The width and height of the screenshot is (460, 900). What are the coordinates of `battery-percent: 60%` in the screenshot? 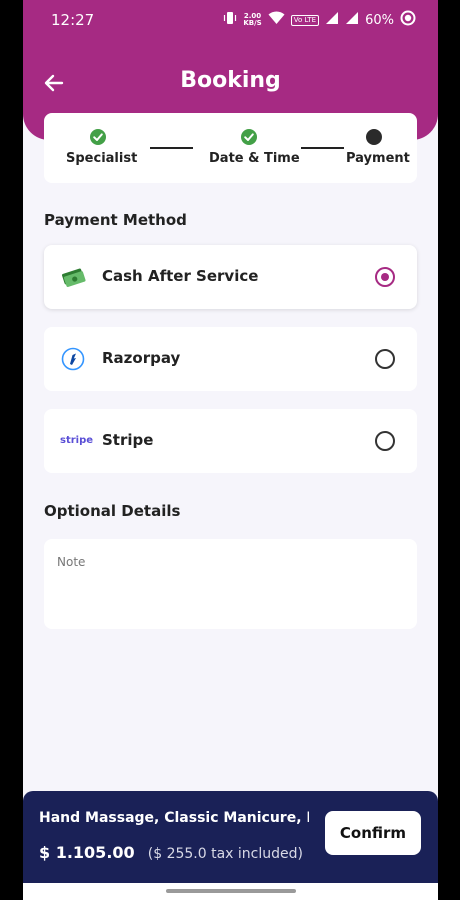 It's located at (379, 20).